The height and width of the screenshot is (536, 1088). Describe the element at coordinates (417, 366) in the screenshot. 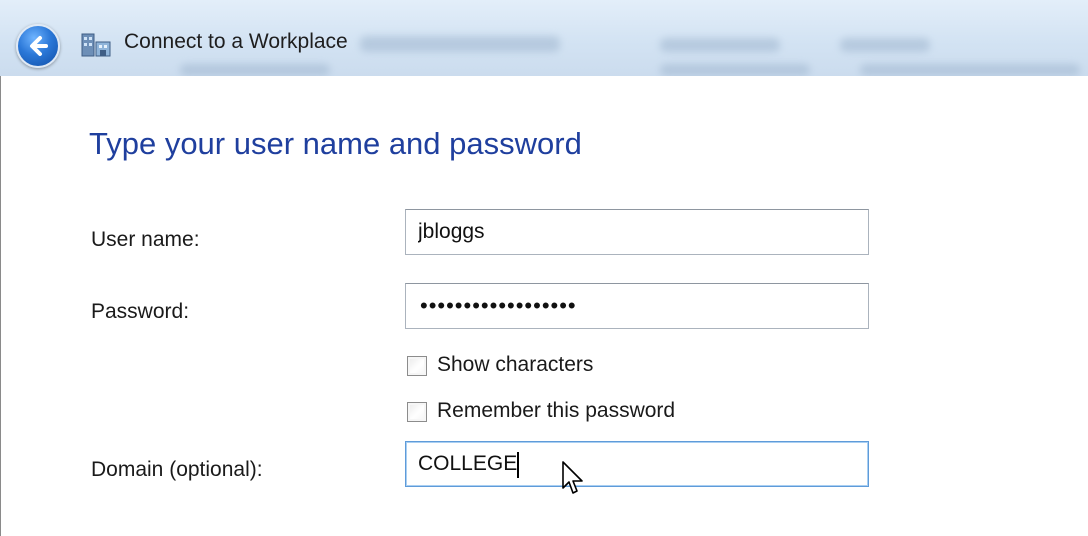

I see `show-characters-checkbox` at that location.